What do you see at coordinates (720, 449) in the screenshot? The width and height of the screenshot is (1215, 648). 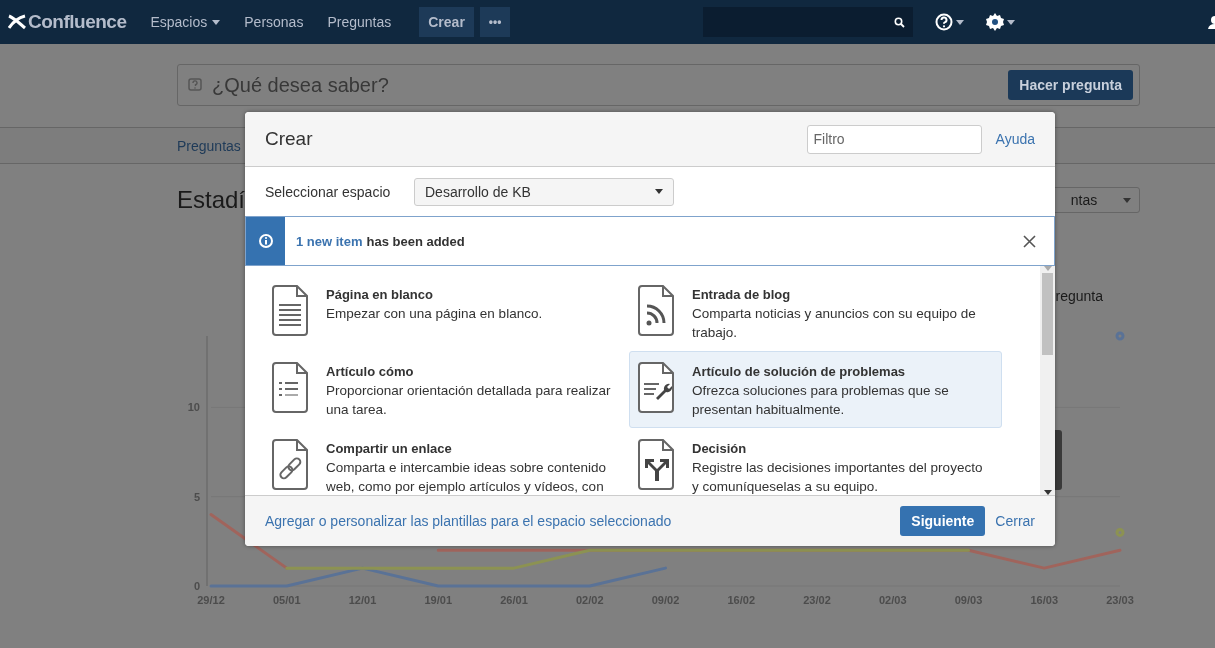 I see `template-title: Decisión` at bounding box center [720, 449].